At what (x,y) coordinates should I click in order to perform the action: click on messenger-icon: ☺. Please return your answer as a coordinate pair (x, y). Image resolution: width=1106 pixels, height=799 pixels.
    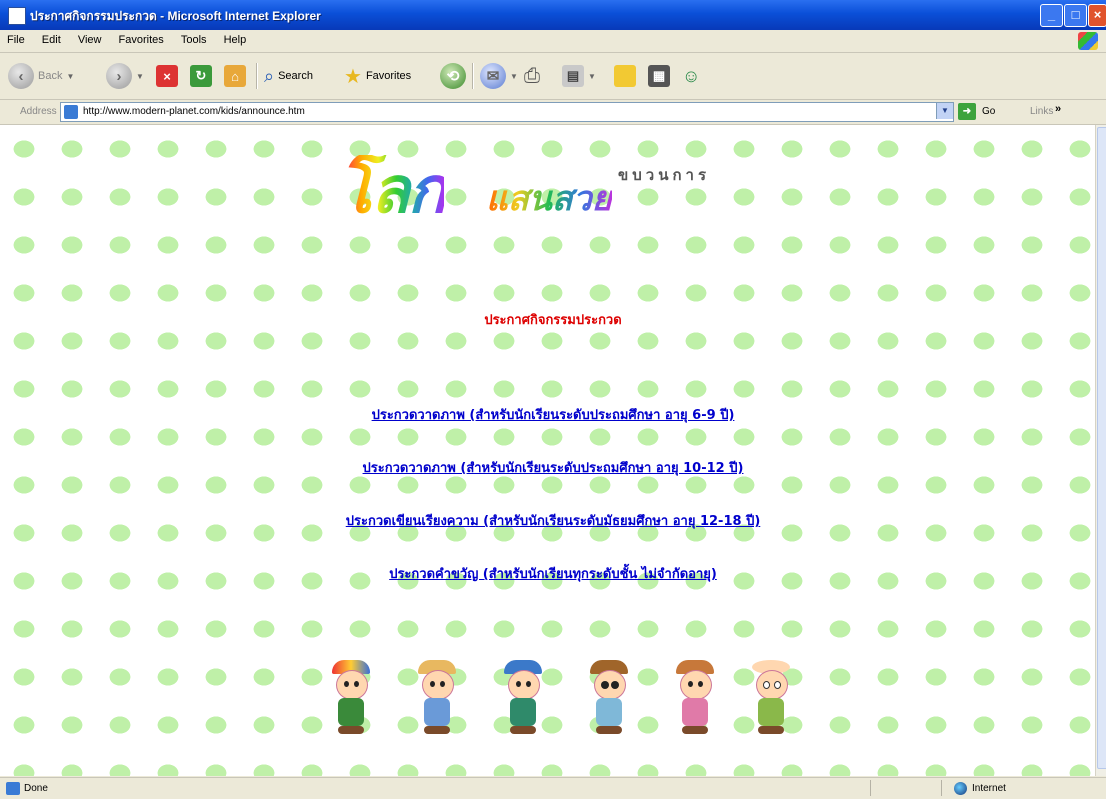
    Looking at the image, I should click on (691, 75).